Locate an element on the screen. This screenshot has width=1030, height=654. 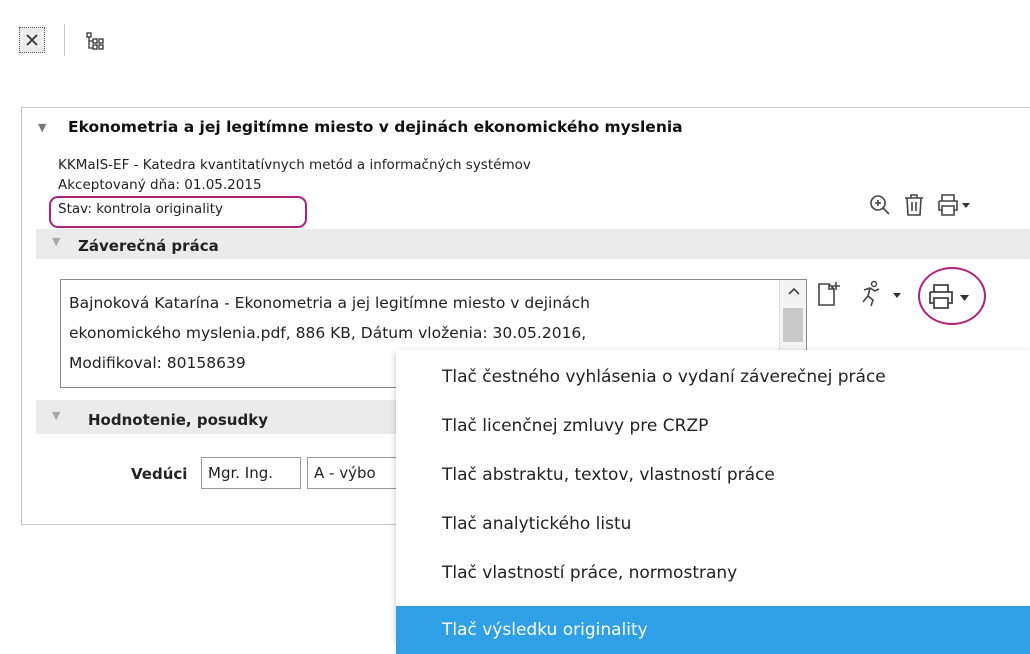
supervisor-field: Mgr. Ing. is located at coordinates (251, 473).